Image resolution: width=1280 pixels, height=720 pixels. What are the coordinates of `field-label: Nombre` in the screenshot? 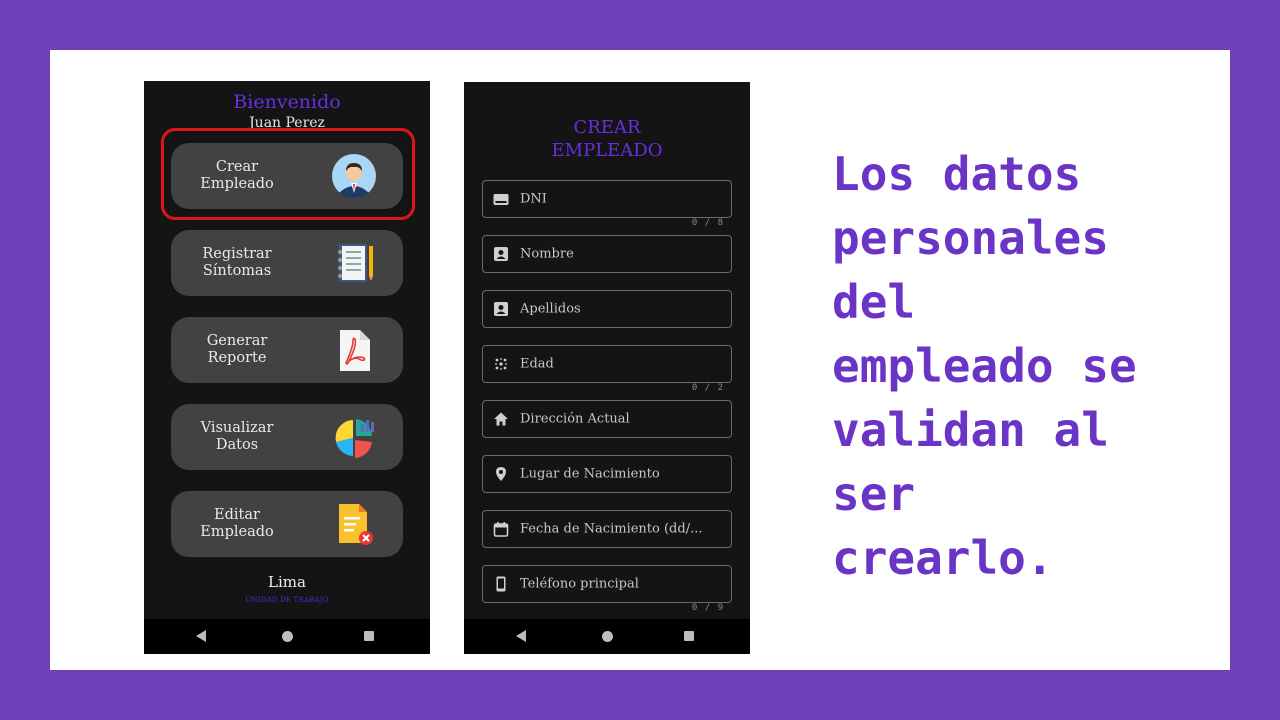 It's located at (547, 254).